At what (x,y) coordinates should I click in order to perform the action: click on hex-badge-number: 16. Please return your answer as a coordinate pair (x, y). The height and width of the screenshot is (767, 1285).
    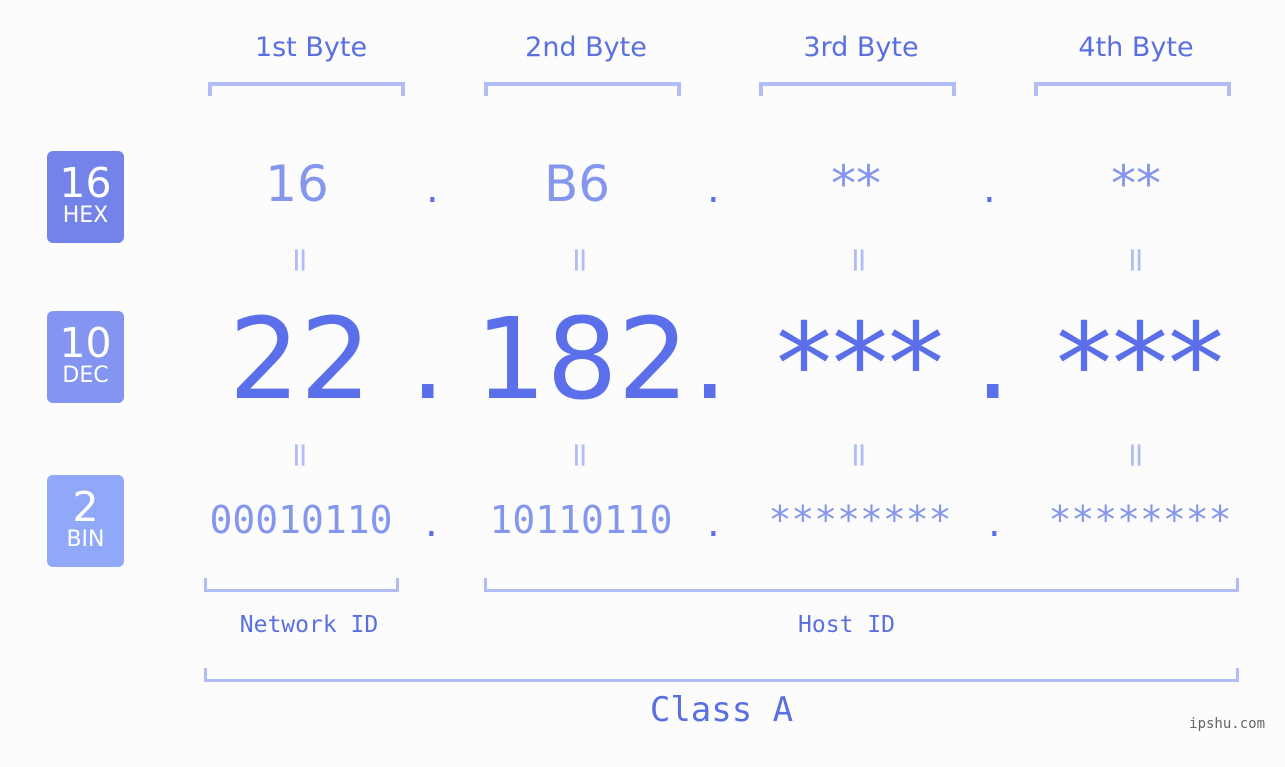
    Looking at the image, I should click on (85, 183).